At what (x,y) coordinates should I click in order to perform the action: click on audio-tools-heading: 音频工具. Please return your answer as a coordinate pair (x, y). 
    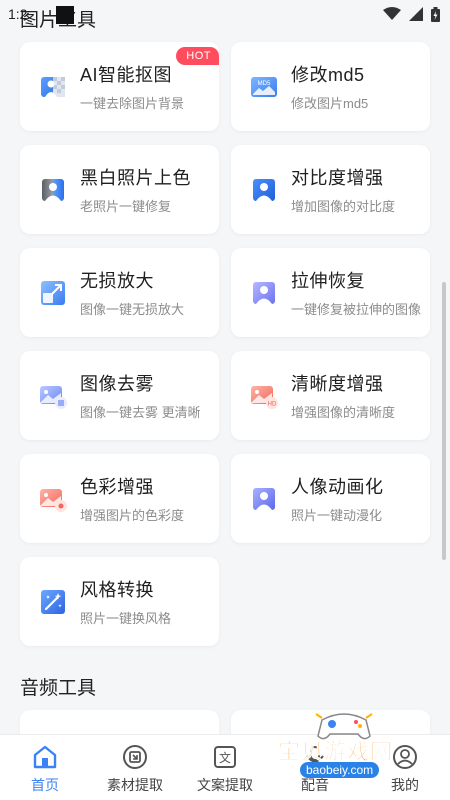
    Looking at the image, I should click on (58, 688).